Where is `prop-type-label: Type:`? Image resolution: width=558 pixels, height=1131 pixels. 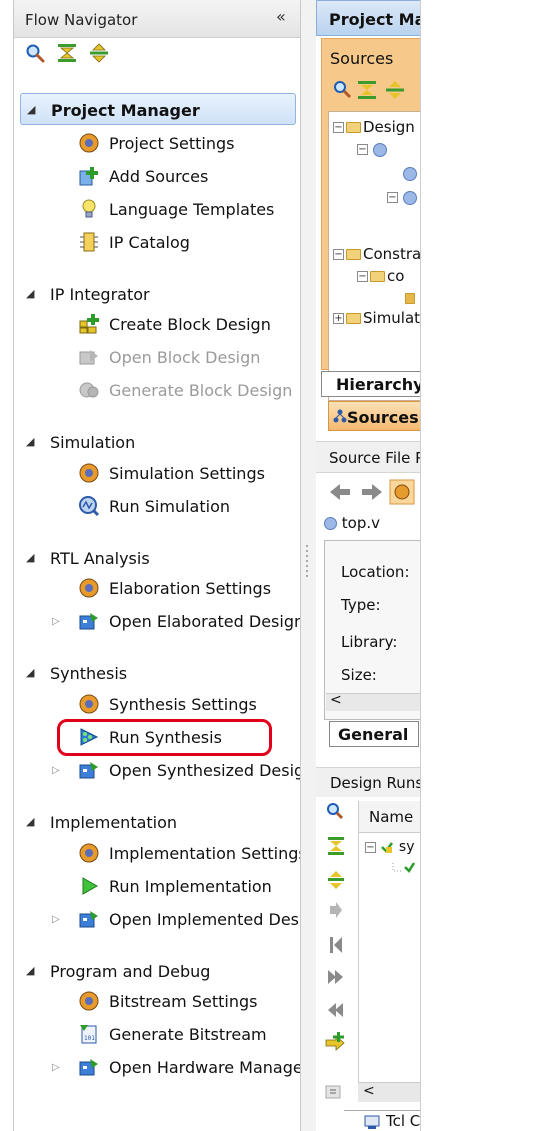 prop-type-label: Type: is located at coordinates (361, 605).